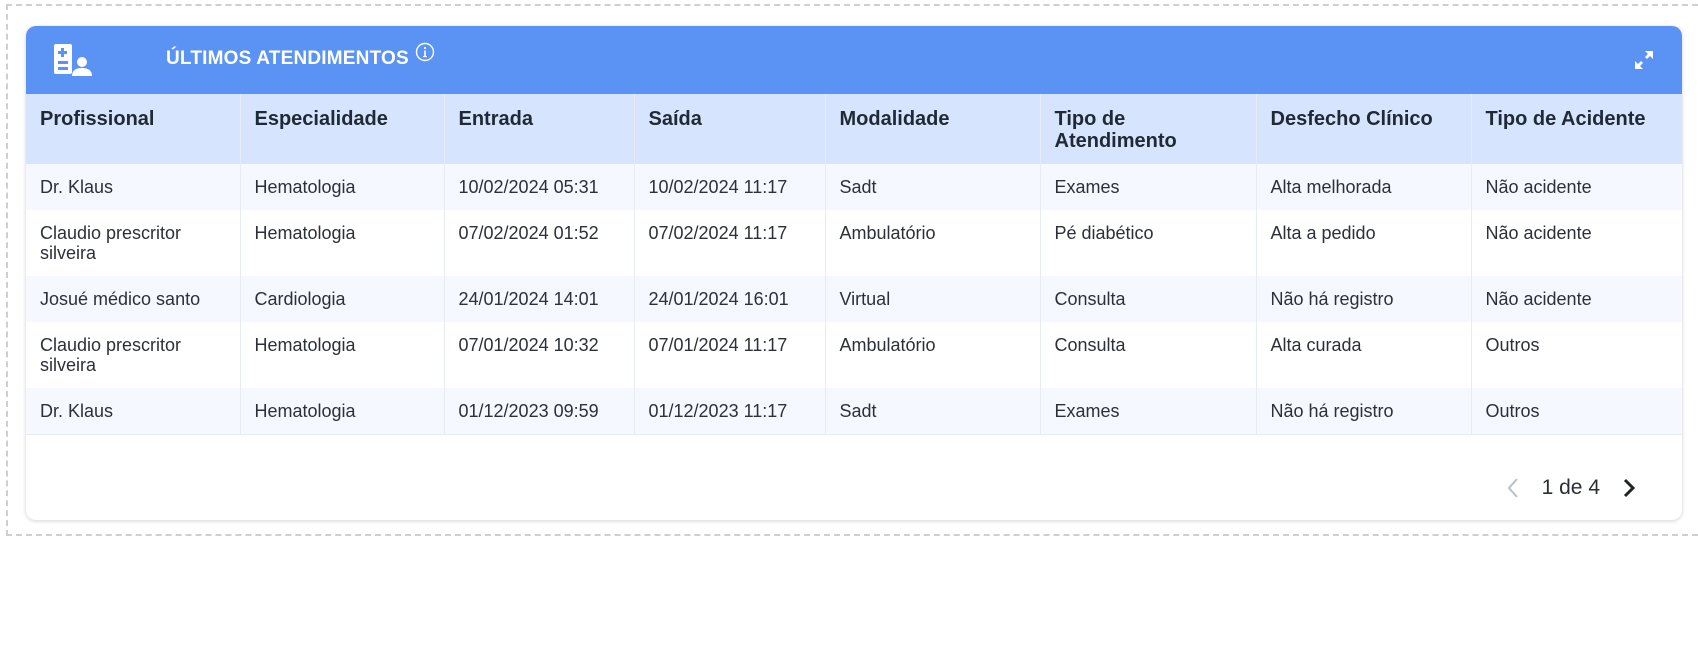 Image resolution: width=1698 pixels, height=648 pixels. What do you see at coordinates (729, 411) in the screenshot?
I see `cell-saida: 01/12/2023 11:17` at bounding box center [729, 411].